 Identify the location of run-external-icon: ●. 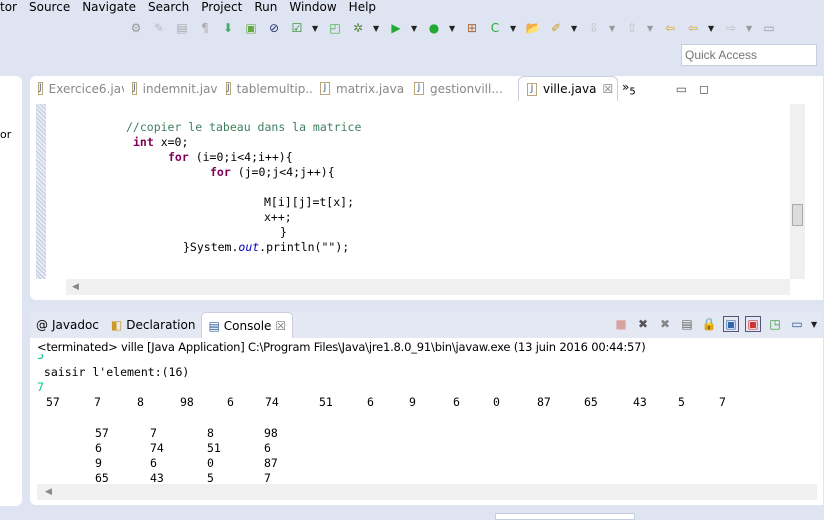
(434, 28).